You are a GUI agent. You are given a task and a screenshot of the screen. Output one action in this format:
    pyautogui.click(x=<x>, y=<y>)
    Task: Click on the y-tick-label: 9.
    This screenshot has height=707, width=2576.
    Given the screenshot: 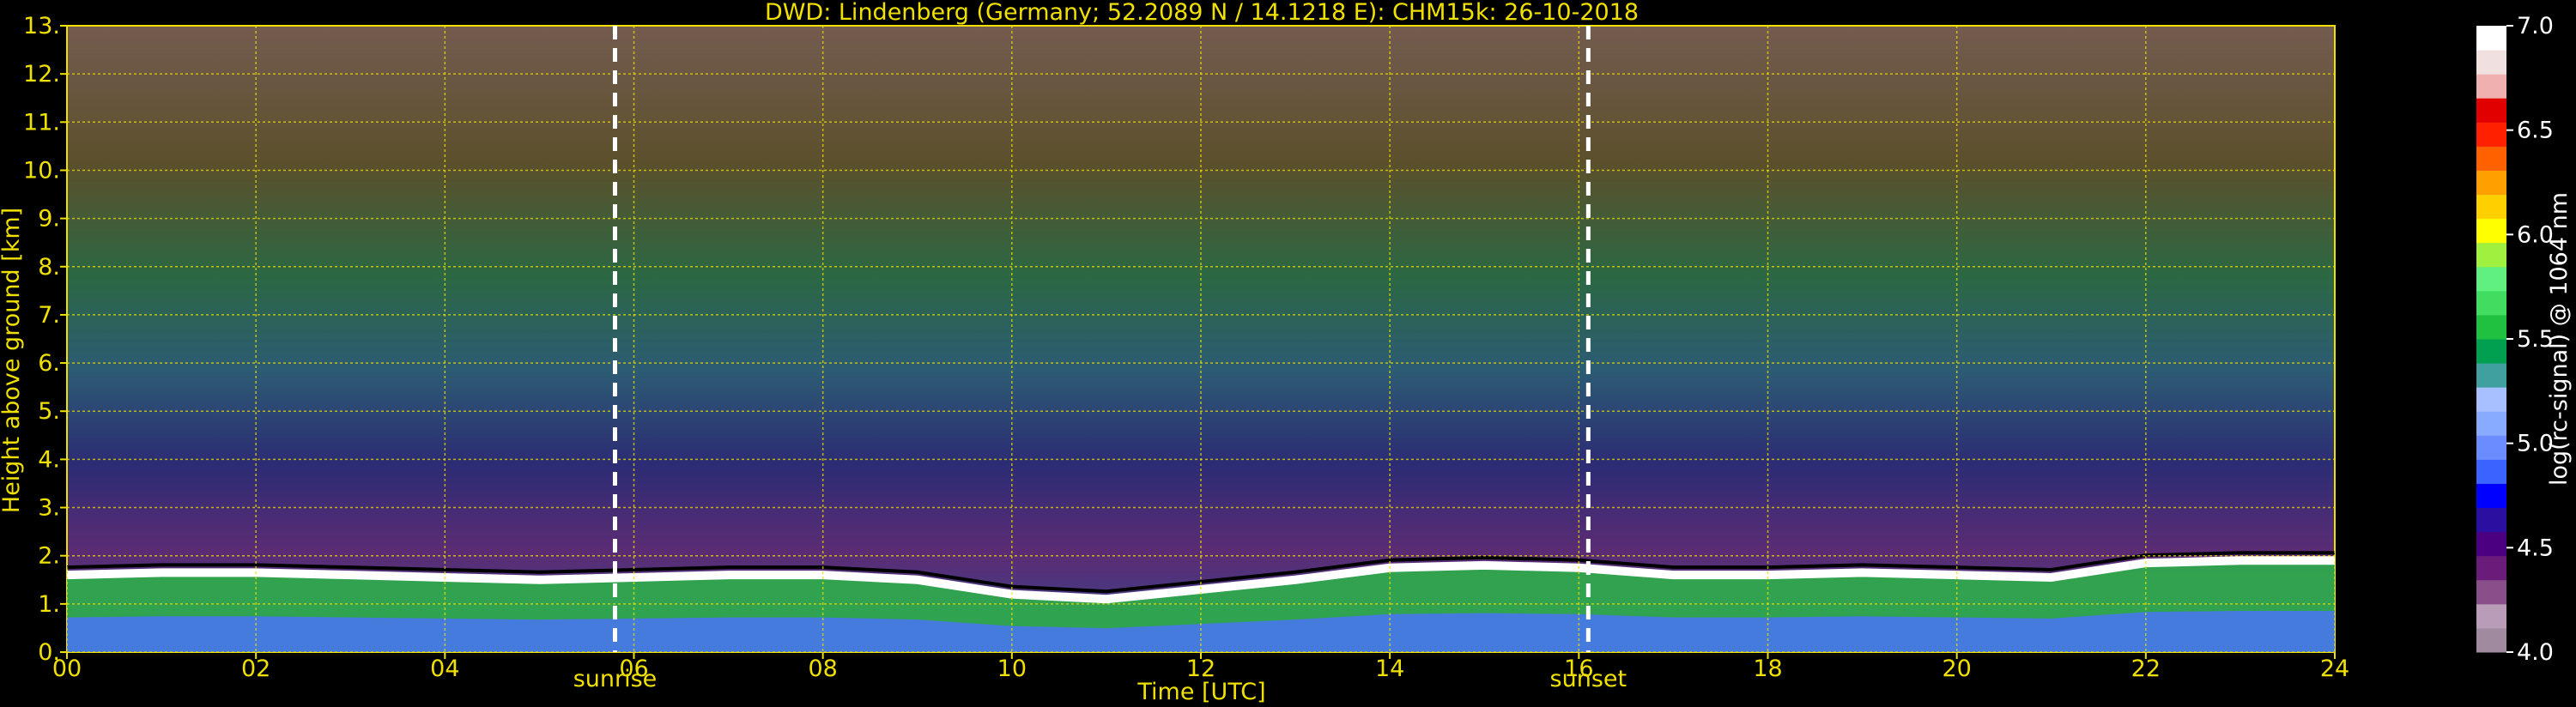 What is the action you would take?
    pyautogui.click(x=49, y=219)
    